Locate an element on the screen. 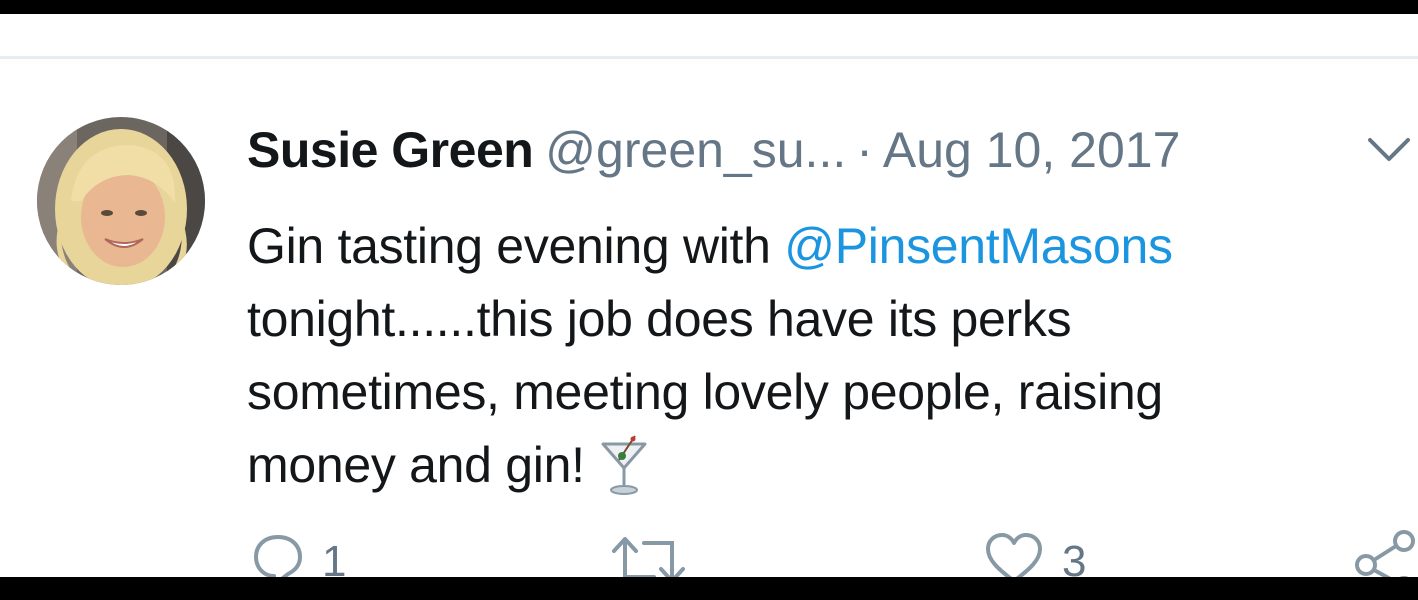 The height and width of the screenshot is (600, 1418). avatar is located at coordinates (121, 201).